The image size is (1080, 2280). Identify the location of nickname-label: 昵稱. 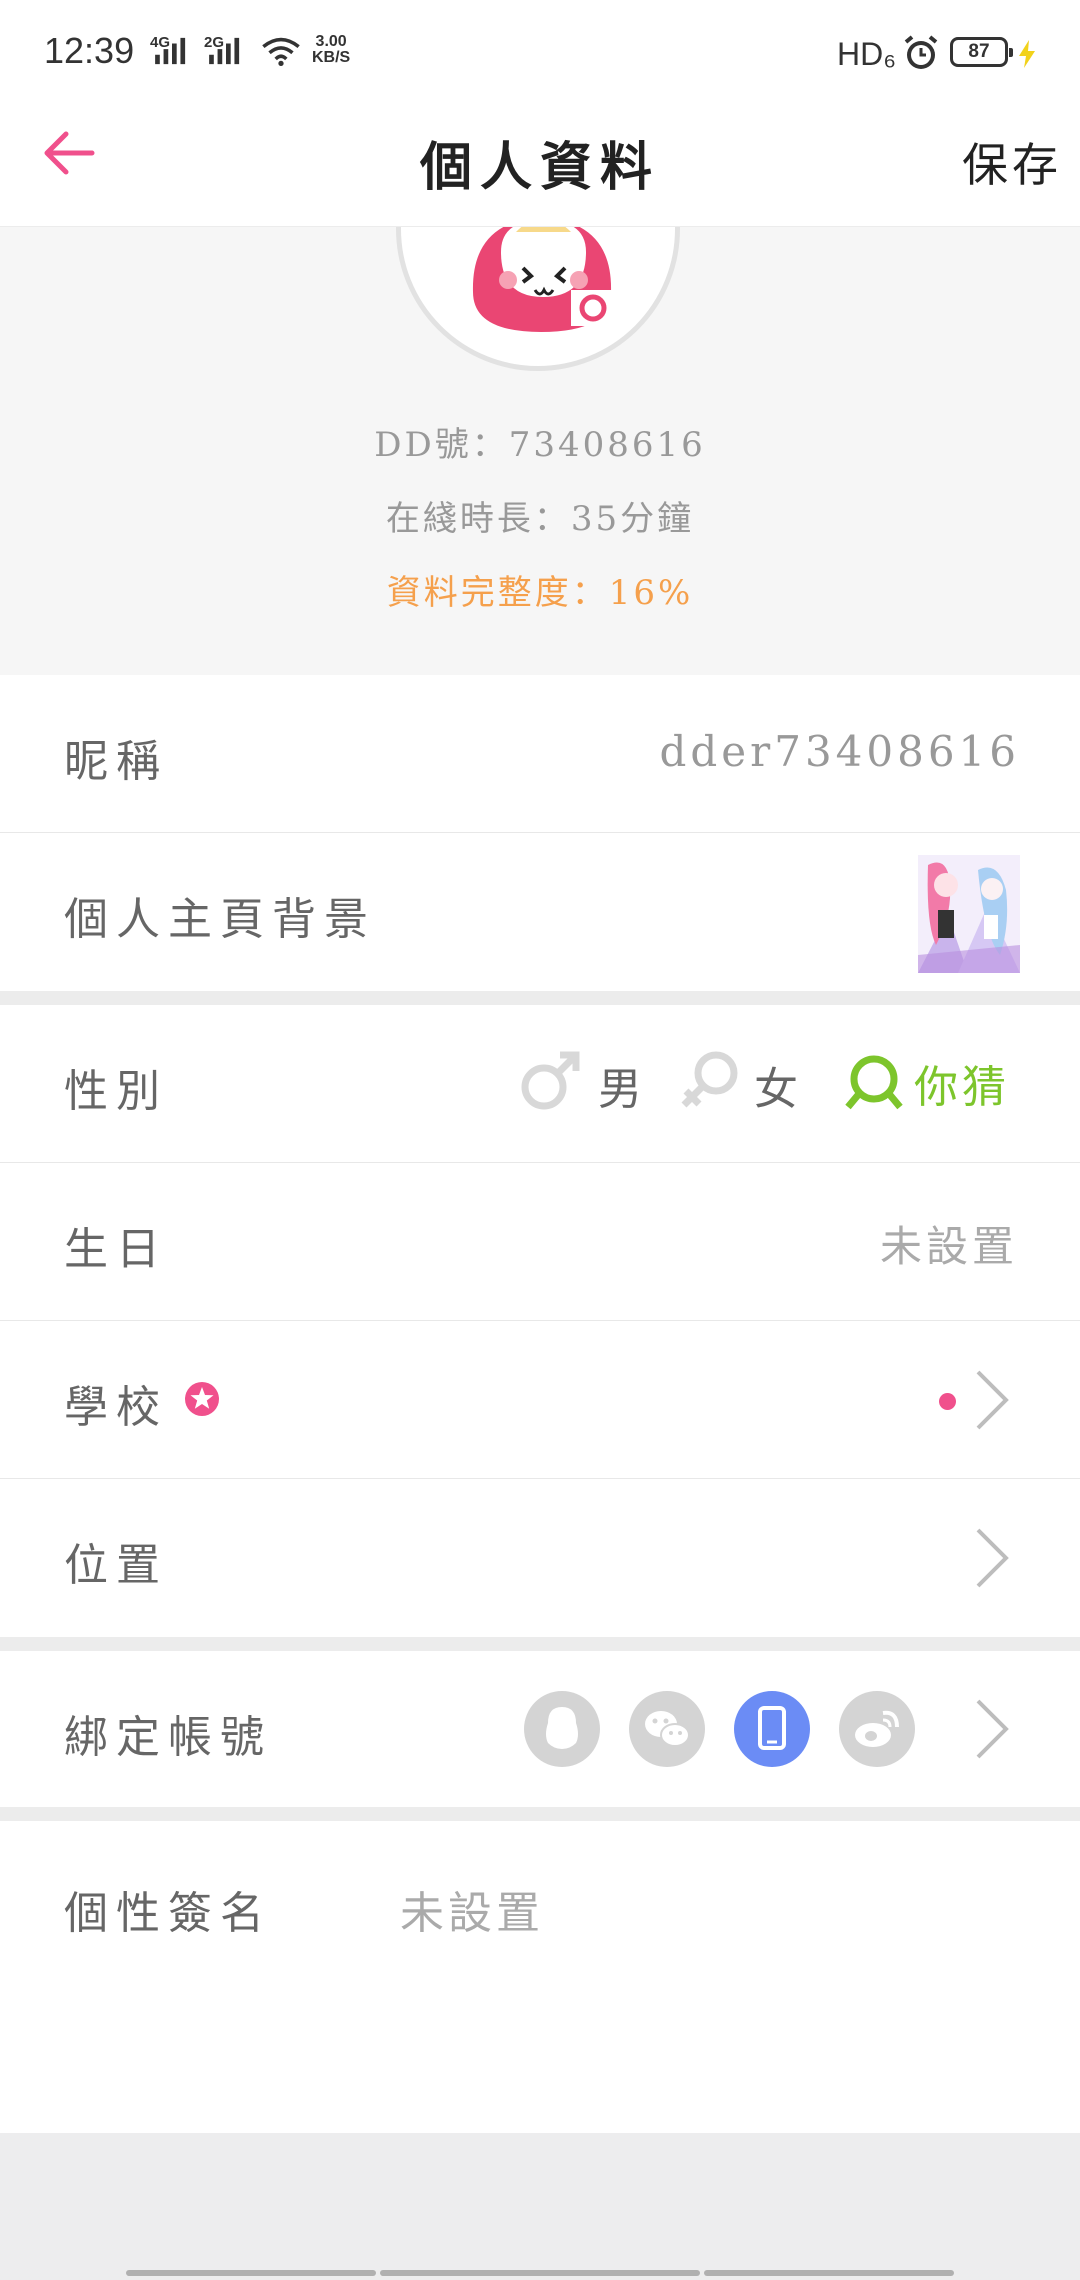
(116, 761).